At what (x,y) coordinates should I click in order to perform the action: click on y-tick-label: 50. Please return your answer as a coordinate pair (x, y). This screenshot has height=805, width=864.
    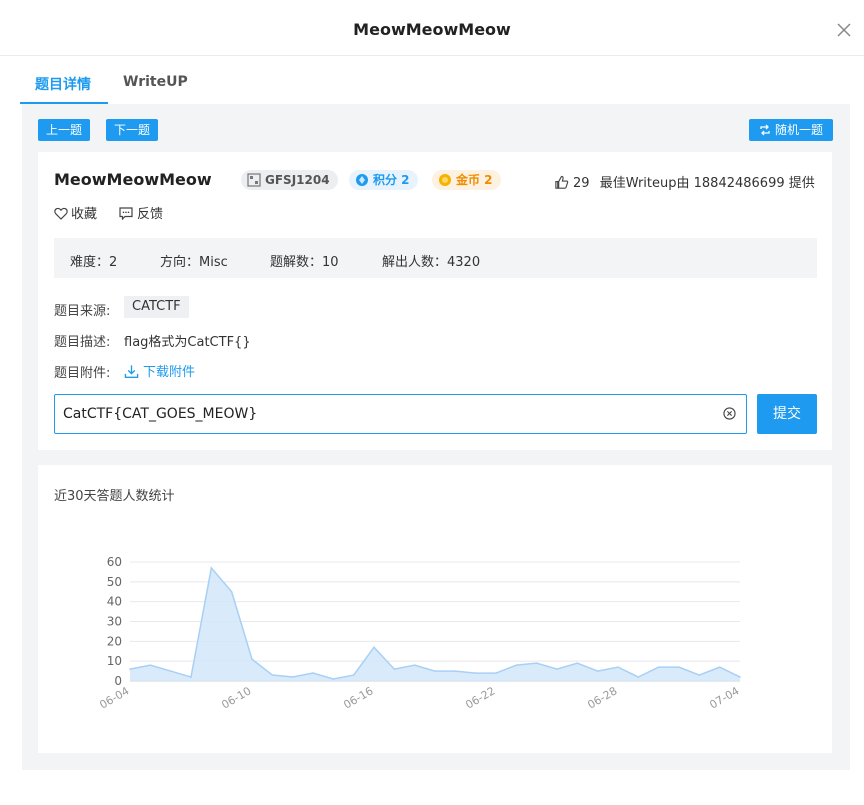
    Looking at the image, I should click on (114, 582).